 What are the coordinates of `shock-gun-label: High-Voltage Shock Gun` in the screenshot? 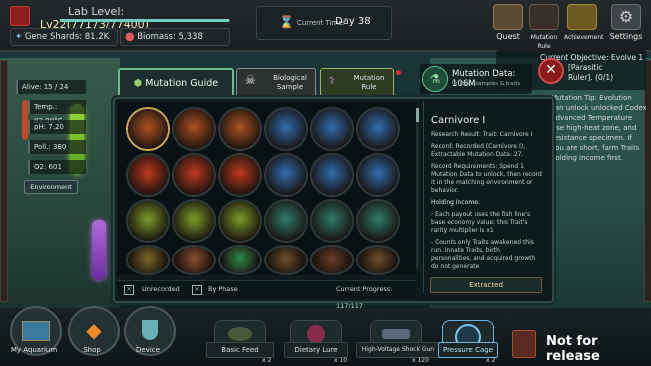 It's located at (398, 350).